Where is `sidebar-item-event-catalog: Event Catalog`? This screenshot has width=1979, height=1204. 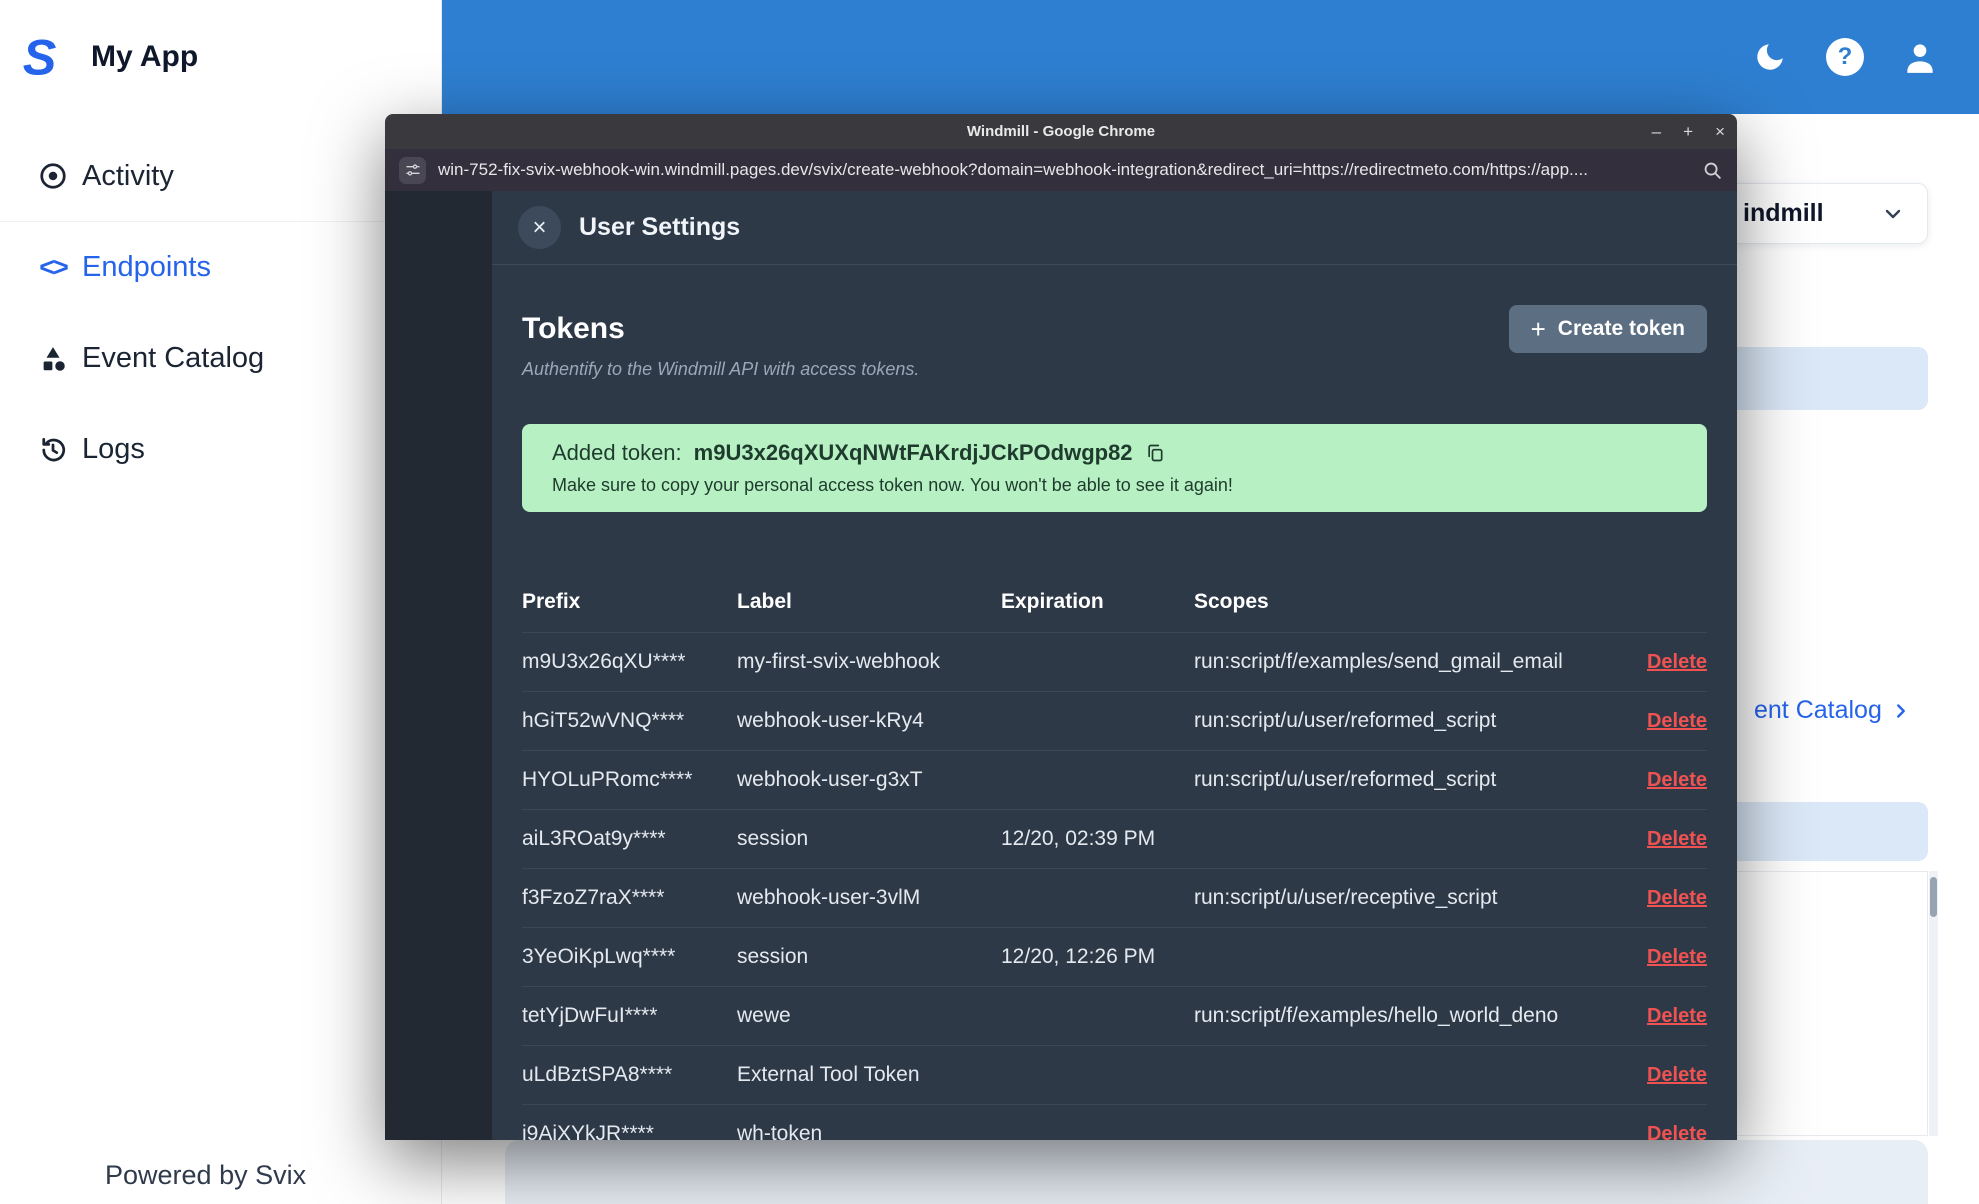 sidebar-item-event-catalog: Event Catalog is located at coordinates (220, 358).